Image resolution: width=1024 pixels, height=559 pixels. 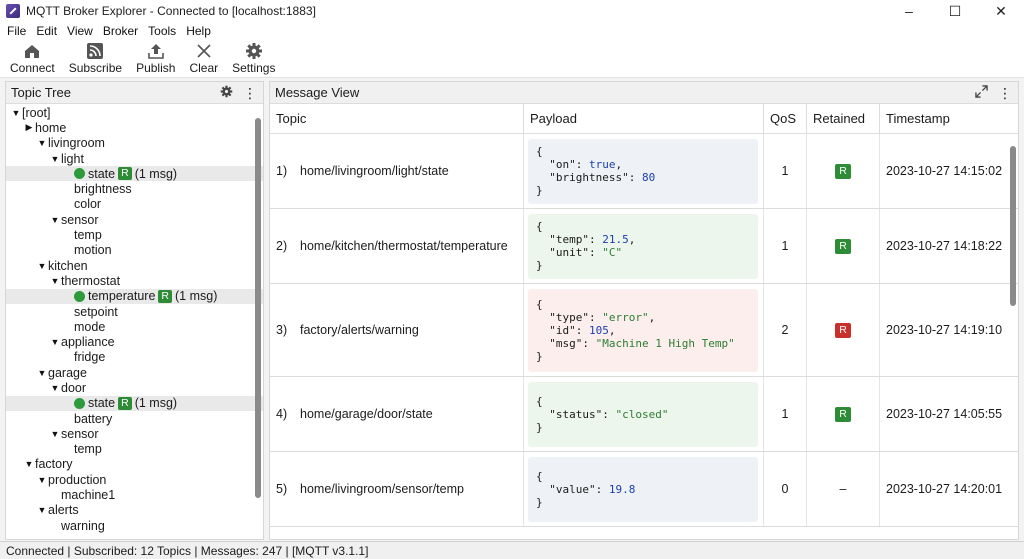 I want to click on tree-node: motion, so click(x=134, y=250).